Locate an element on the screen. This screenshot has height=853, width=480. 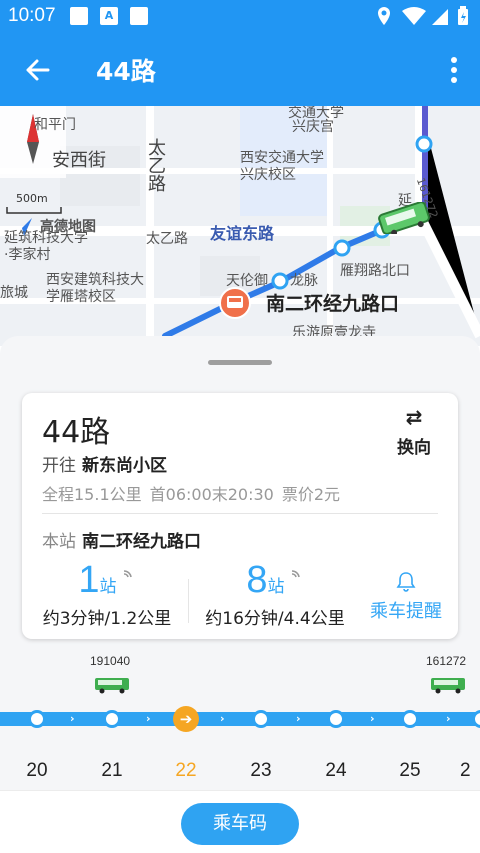
this-stop-value: 南二环经九路口 is located at coordinates (141, 542).